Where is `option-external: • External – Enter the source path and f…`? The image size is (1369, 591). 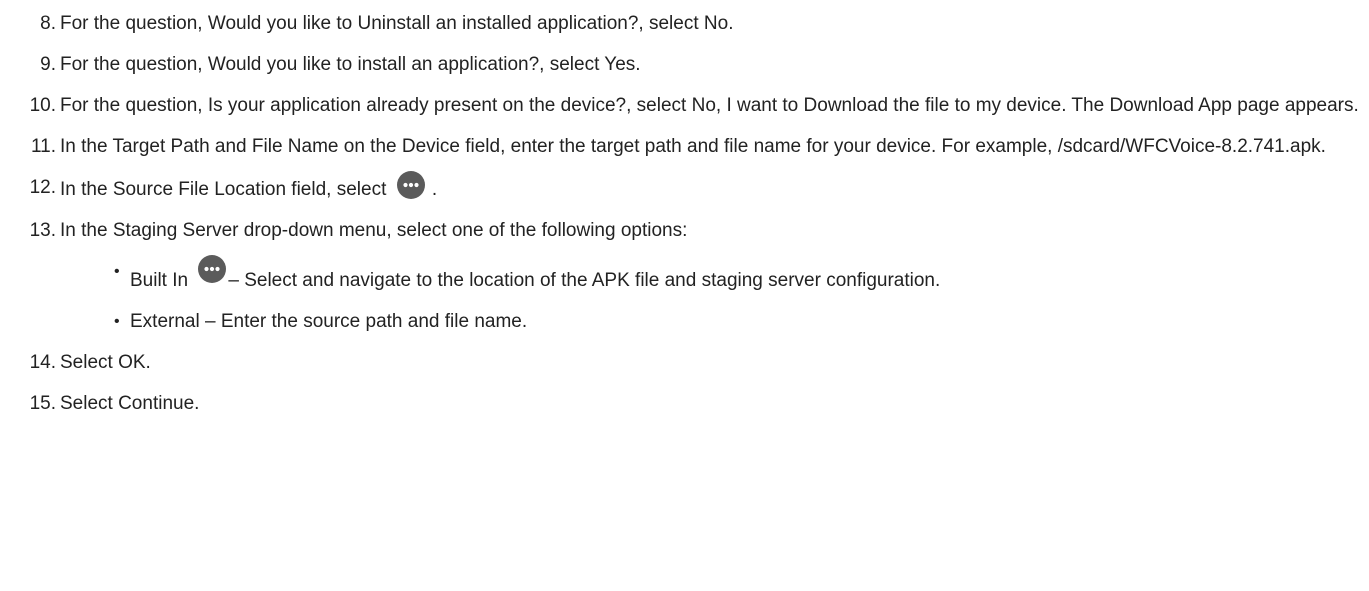 option-external: • External – Enter the source path and f… is located at coordinates (709, 322).